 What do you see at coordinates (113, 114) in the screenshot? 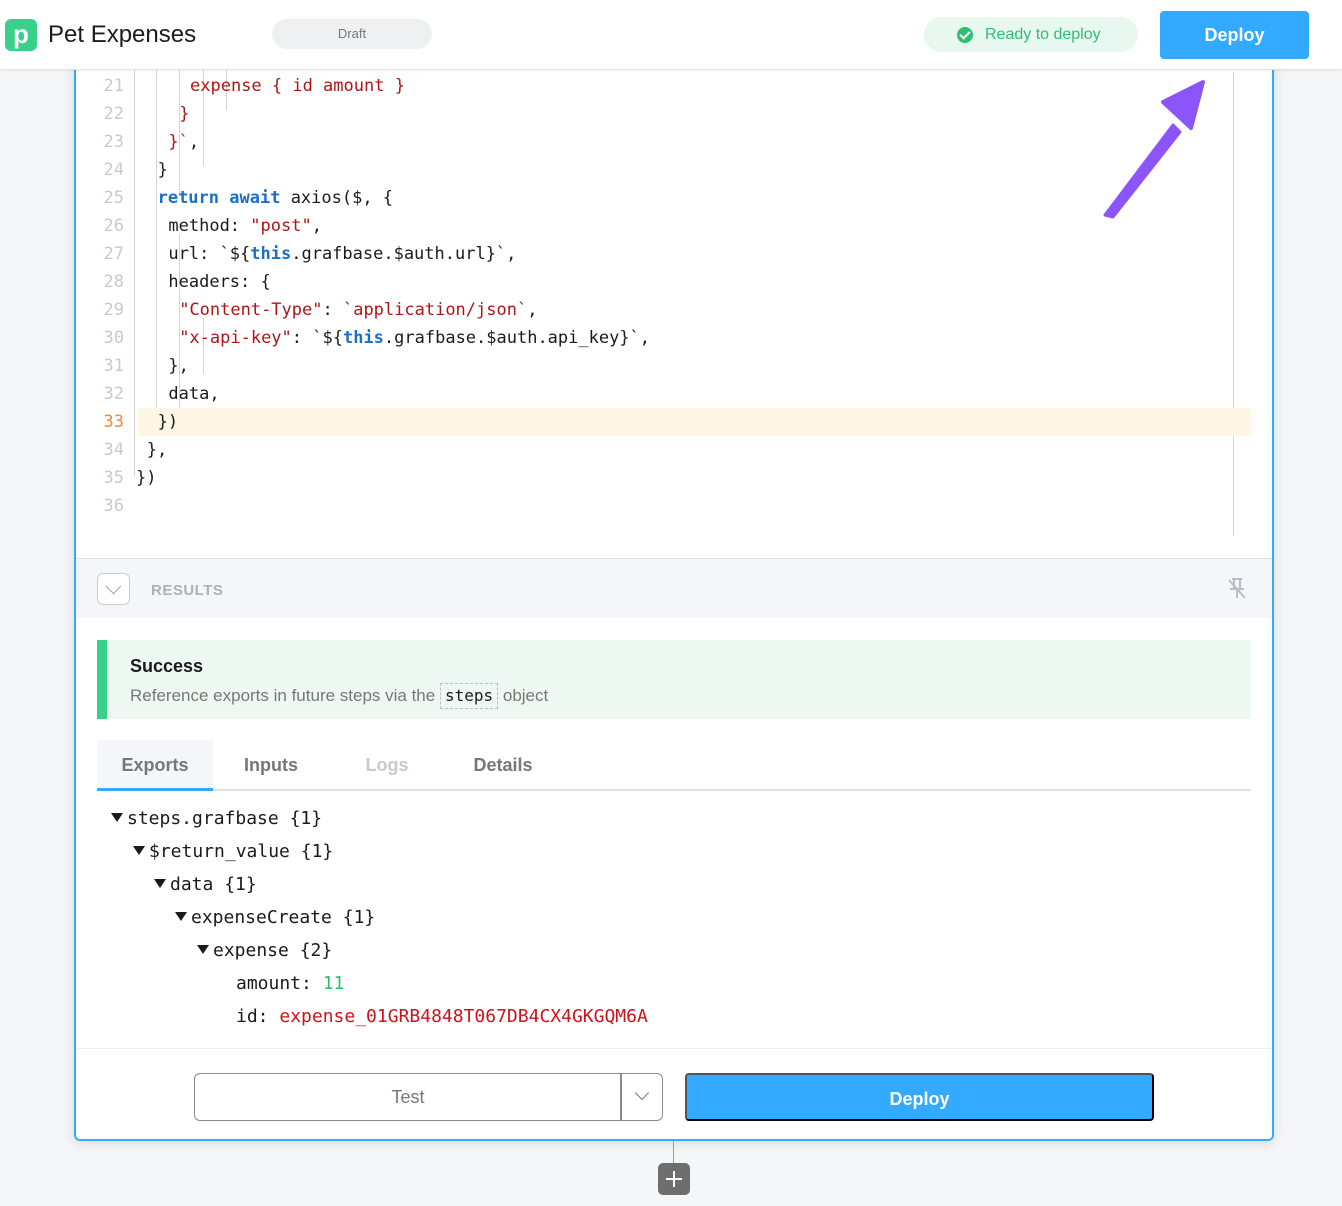
I see `line-number: 22` at bounding box center [113, 114].